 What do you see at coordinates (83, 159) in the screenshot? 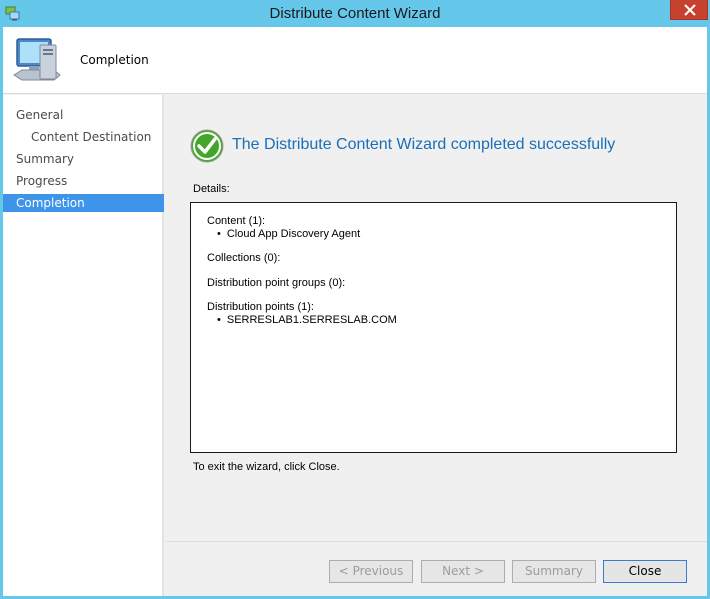
I see `nav-item-summary: Summary` at bounding box center [83, 159].